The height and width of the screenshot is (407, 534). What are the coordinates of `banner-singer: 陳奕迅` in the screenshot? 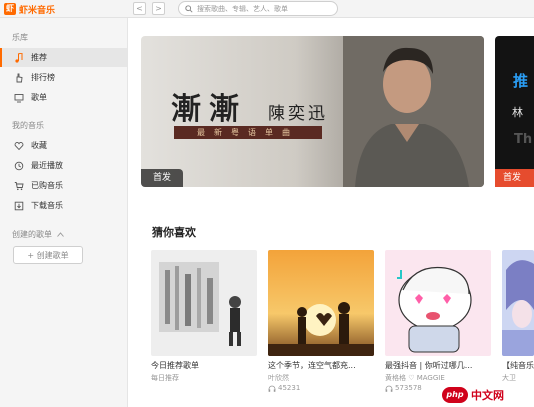 It's located at (298, 114).